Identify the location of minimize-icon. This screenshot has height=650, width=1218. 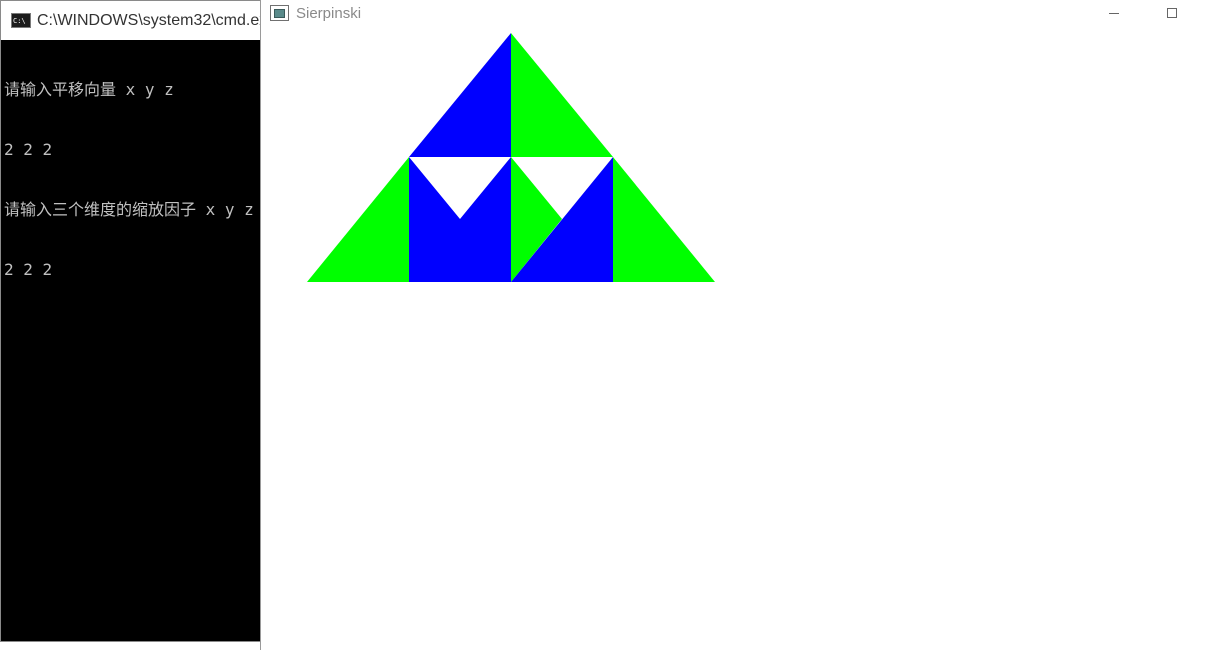
(1114, 13).